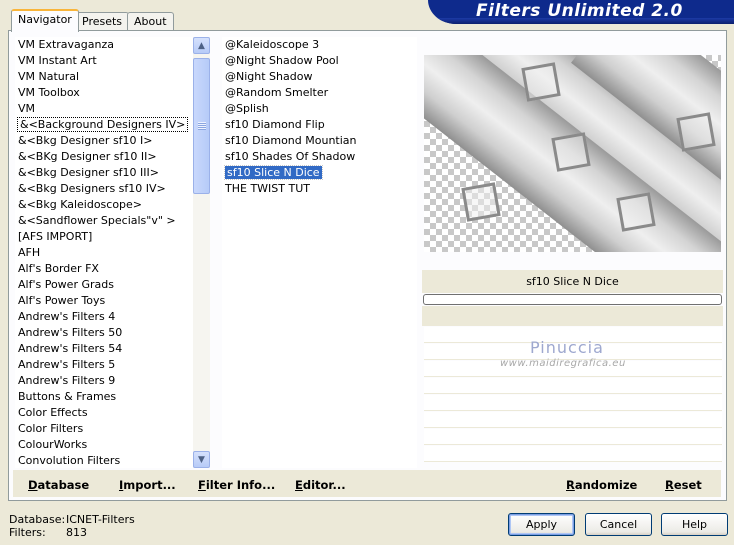  I want to click on randomize-button: Randomize, so click(601, 485).